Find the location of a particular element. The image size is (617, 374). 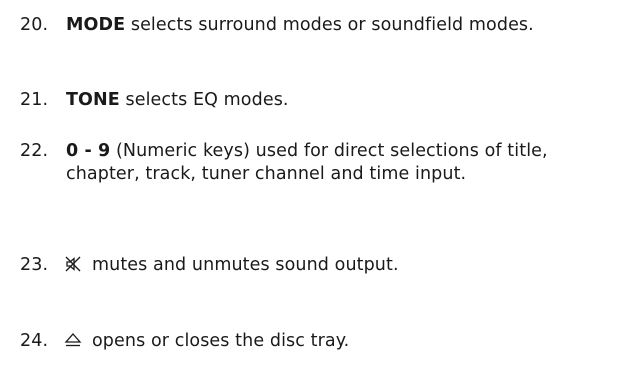

key-name-numeric: 0 - 9 is located at coordinates (88, 151).